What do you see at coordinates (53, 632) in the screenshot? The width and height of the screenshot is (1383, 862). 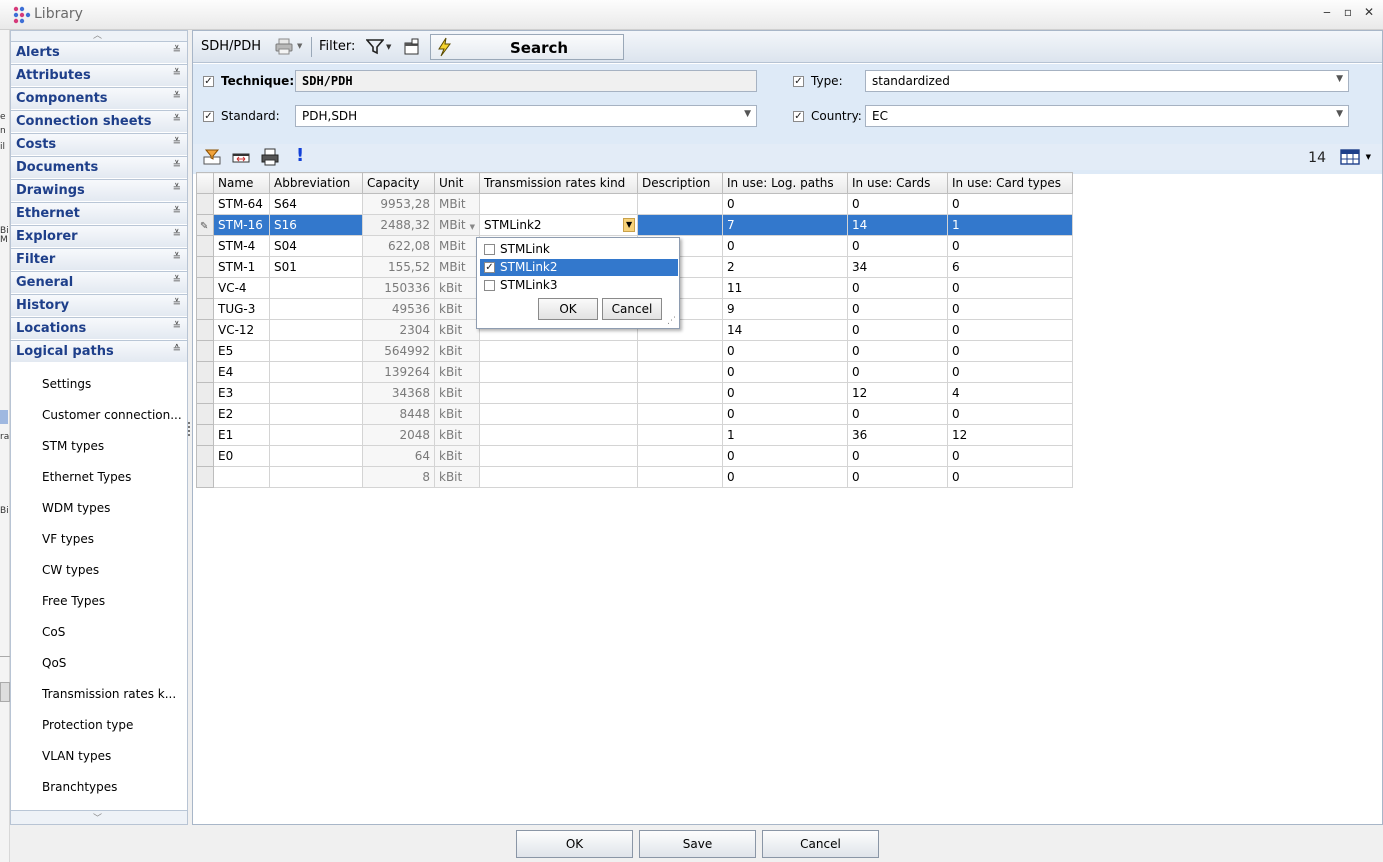 I see `sidebar-item-cos: CoS` at bounding box center [53, 632].